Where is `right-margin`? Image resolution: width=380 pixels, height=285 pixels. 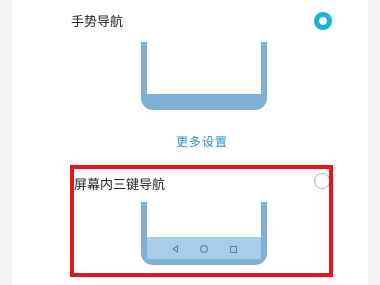 right-margin is located at coordinates (374, 142).